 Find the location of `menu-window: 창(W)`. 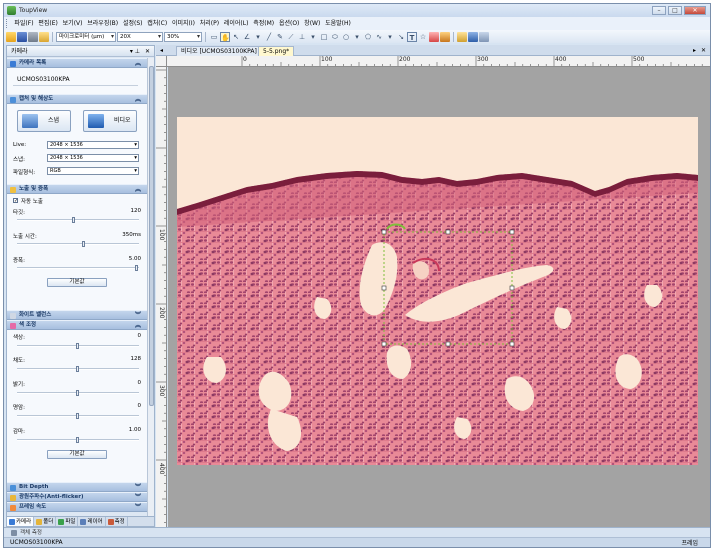

menu-window: 창(W) is located at coordinates (312, 23).